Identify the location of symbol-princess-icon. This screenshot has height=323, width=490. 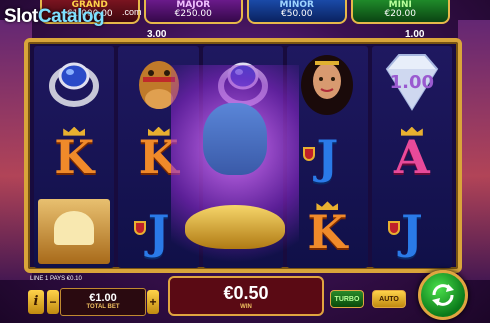
(327, 82).